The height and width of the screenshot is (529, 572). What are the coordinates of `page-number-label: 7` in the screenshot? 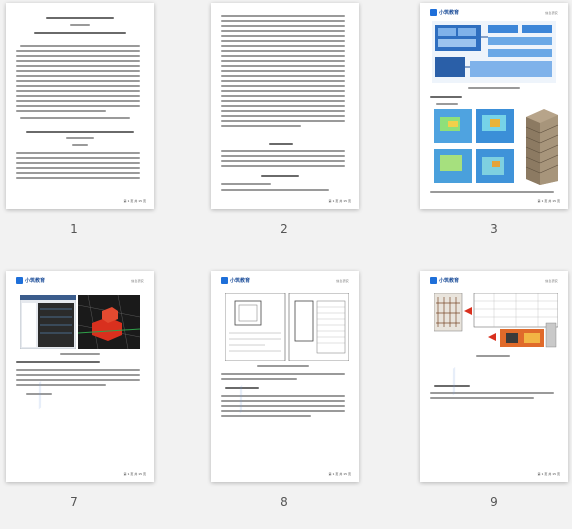 It's located at (74, 502).